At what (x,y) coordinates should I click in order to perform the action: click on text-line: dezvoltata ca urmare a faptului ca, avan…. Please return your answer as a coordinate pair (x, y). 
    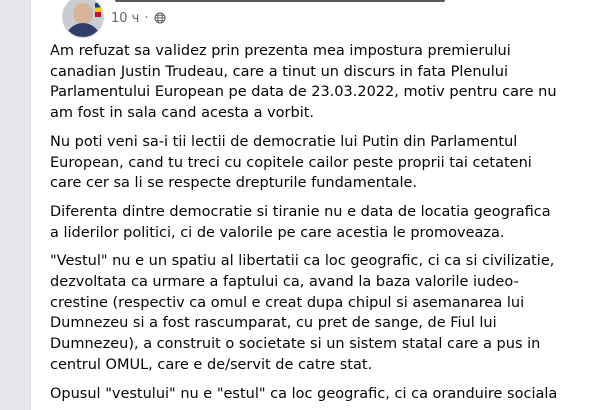
    Looking at the image, I should click on (284, 282).